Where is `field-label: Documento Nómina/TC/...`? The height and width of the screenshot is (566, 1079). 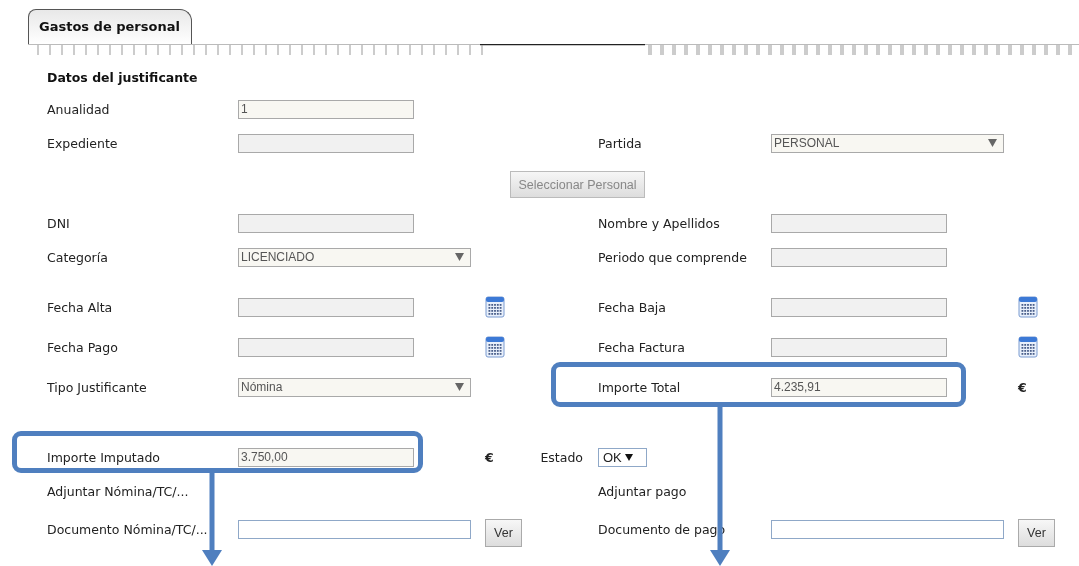
field-label: Documento Nómina/TC/... is located at coordinates (127, 529).